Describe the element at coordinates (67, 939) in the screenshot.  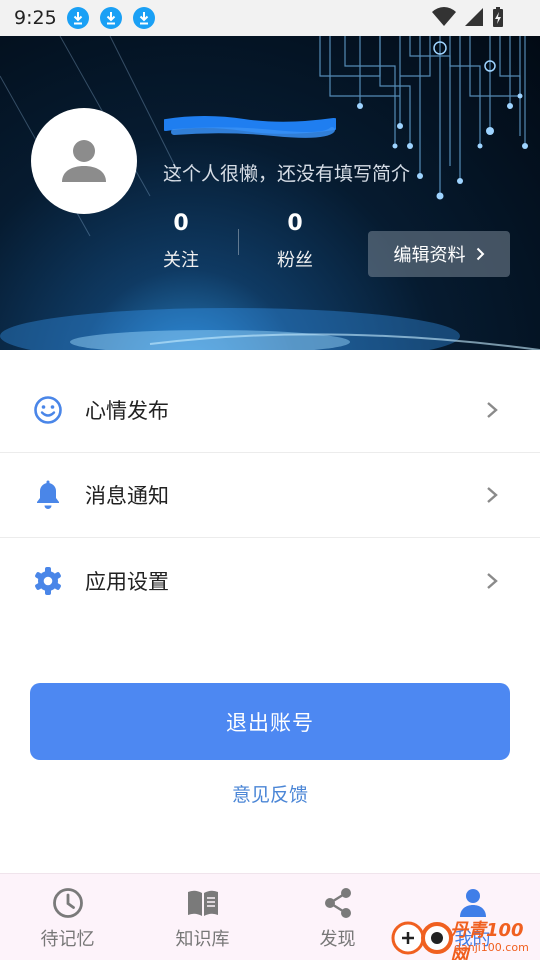
I see `tab-label: 待记忆` at that location.